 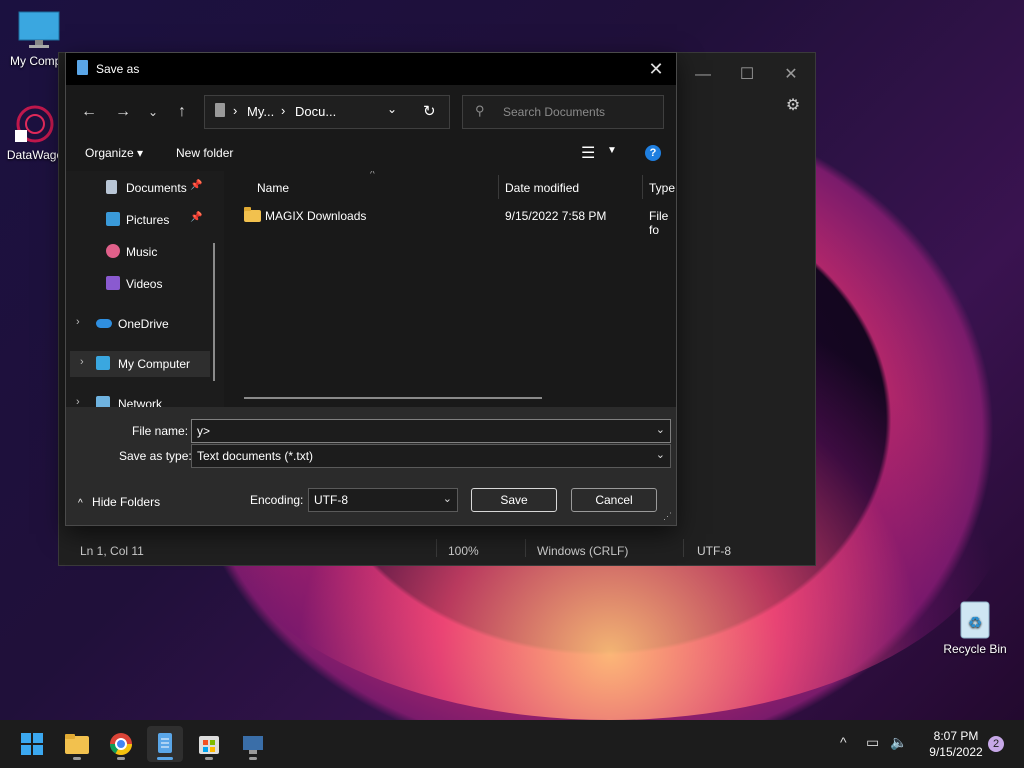 What do you see at coordinates (512, 744) in the screenshot?
I see `taskbar: ^ ▭ 🔈 8:07 PM 9/15/2022 2` at bounding box center [512, 744].